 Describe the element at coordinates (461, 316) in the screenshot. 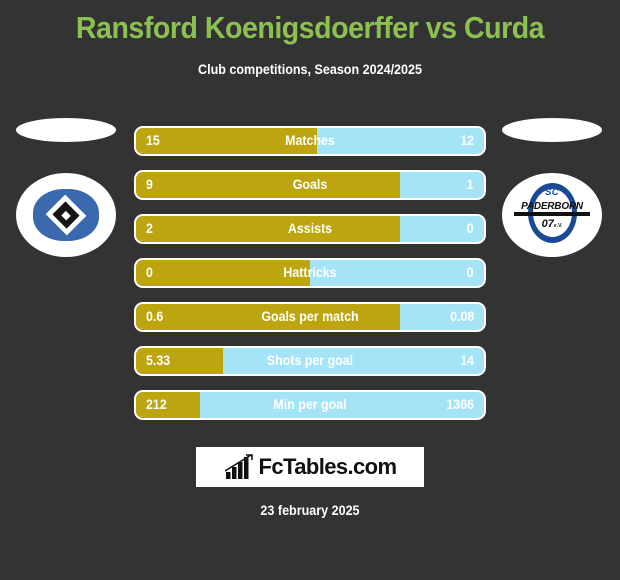

I see `away-value: 0.08` at that location.